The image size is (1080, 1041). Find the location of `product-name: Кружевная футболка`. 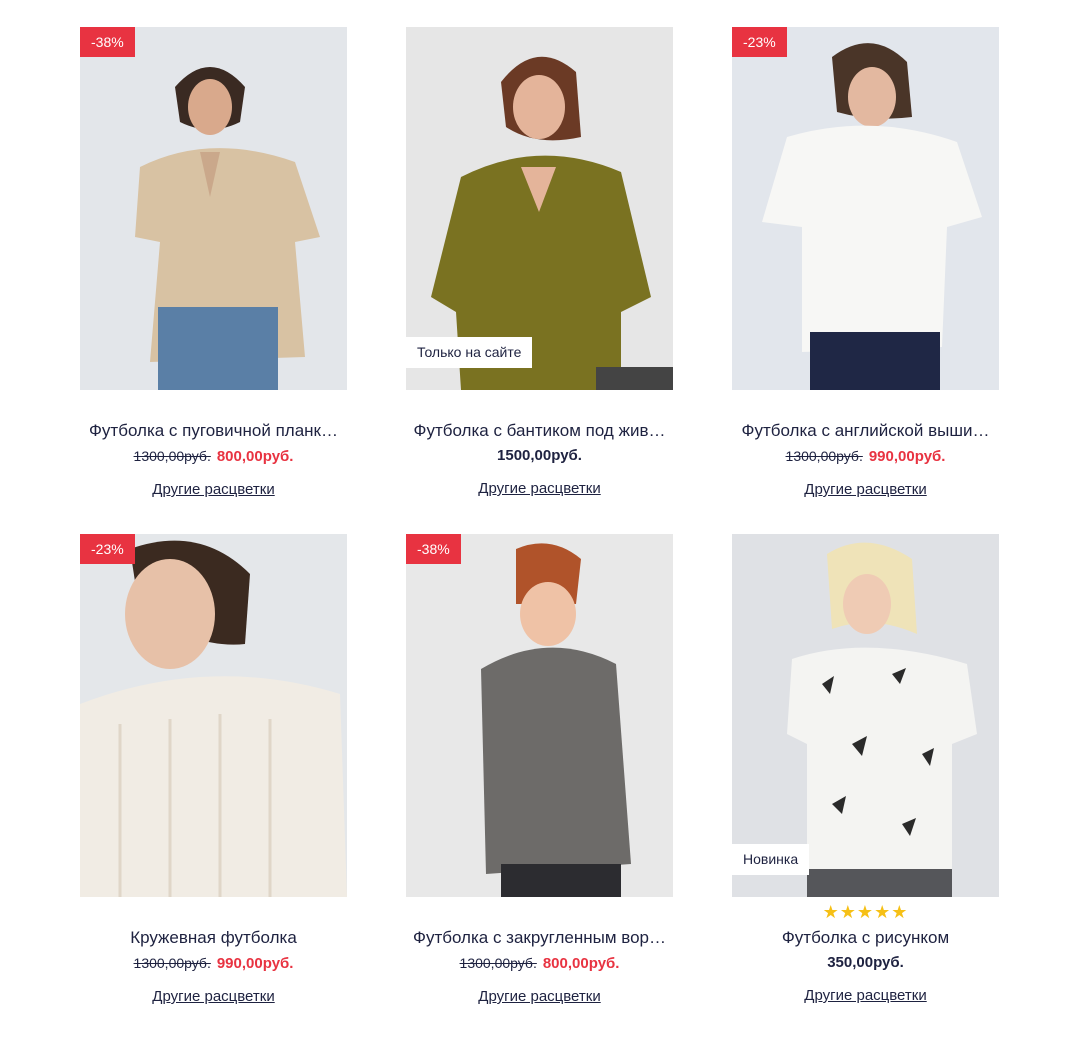

product-name: Кружевная футболка is located at coordinates (213, 938).